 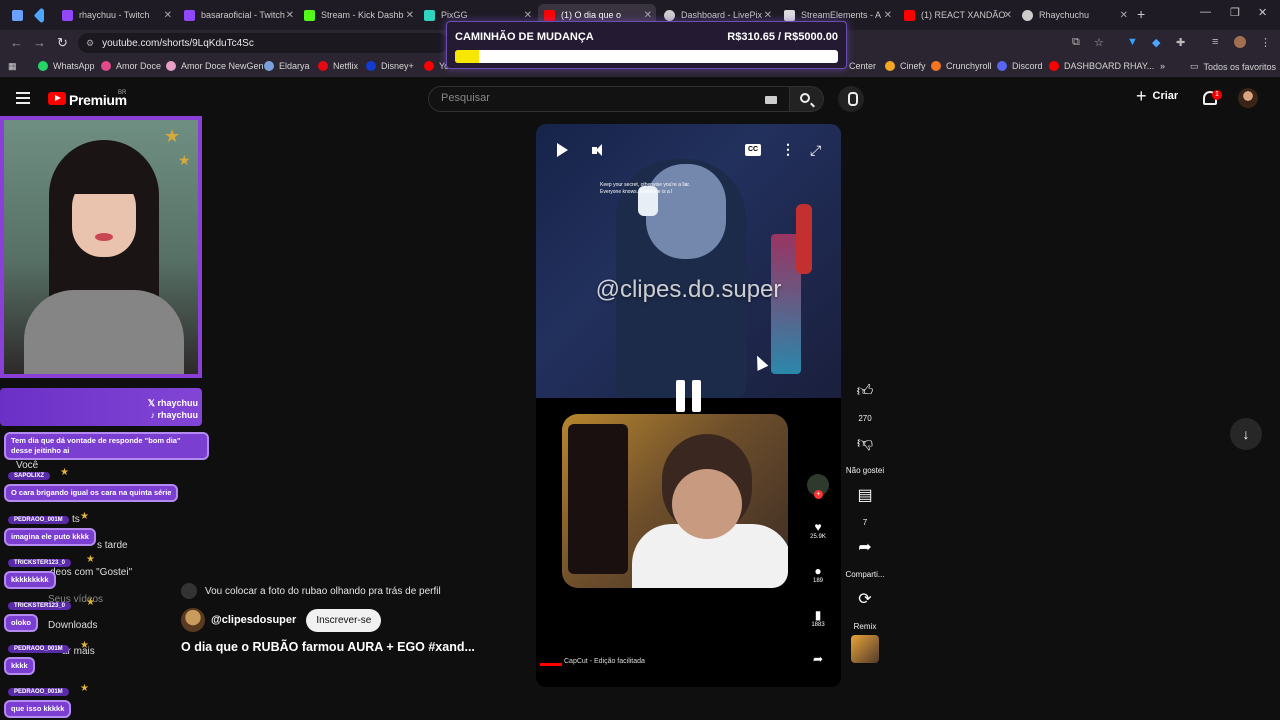 I want to click on tab-search-icon, so click(x=16, y=15).